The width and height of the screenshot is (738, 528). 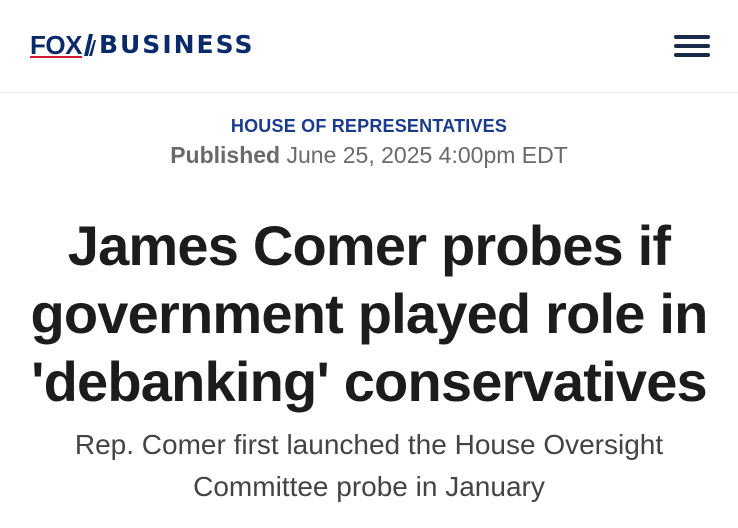 What do you see at coordinates (56, 45) in the screenshot?
I see `logo-fox-text: FOX` at bounding box center [56, 45].